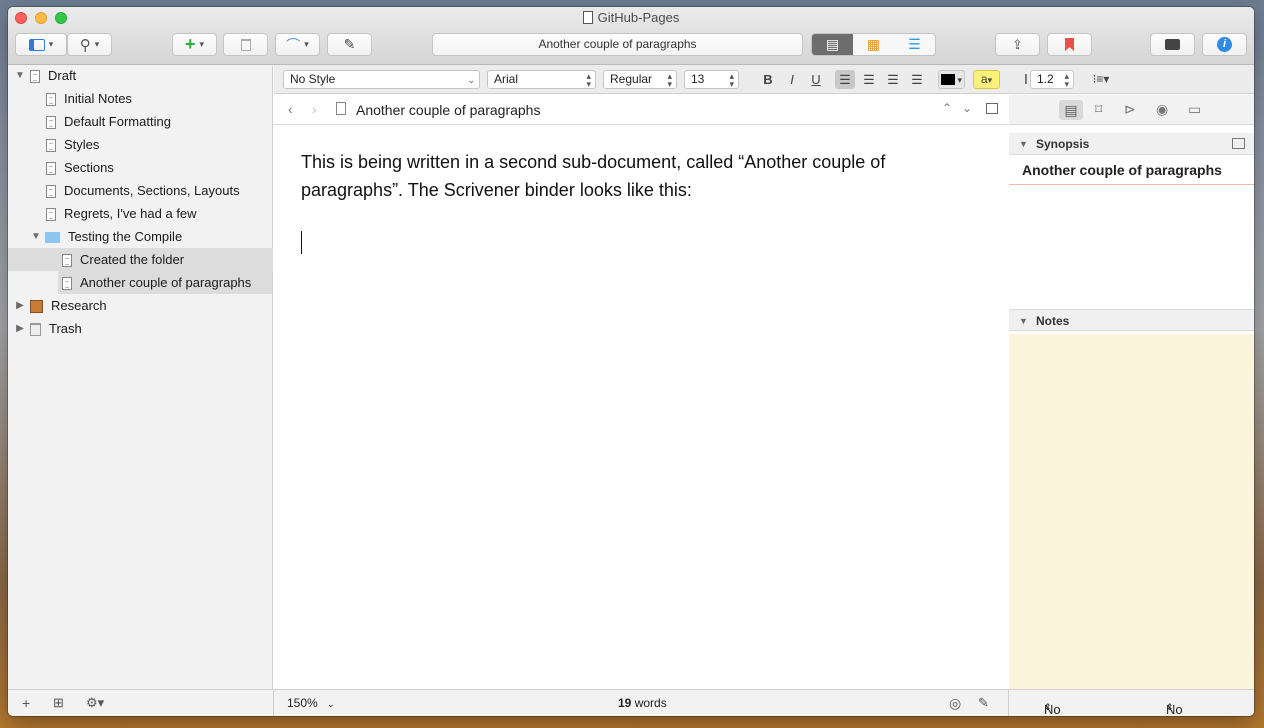  I want to click on view-toggle-button: ▾, so click(41, 44).